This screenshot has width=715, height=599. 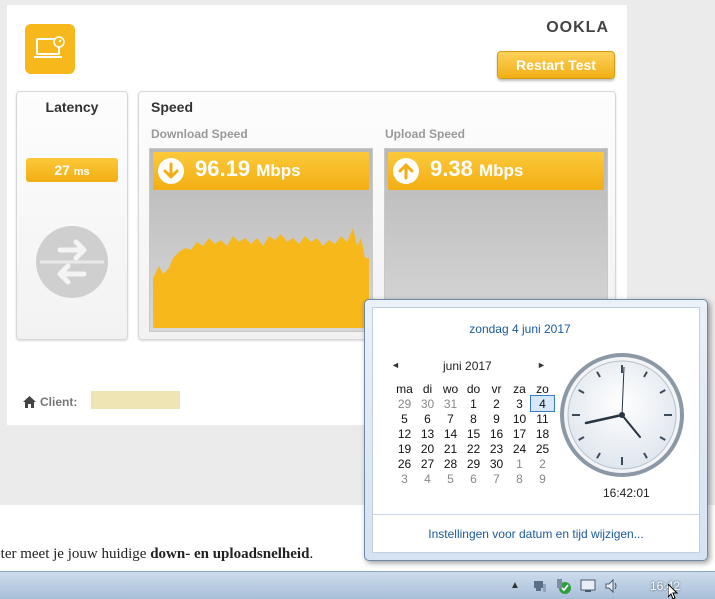 What do you see at coordinates (501, 170) in the screenshot?
I see `upload-unit: Mbps` at bounding box center [501, 170].